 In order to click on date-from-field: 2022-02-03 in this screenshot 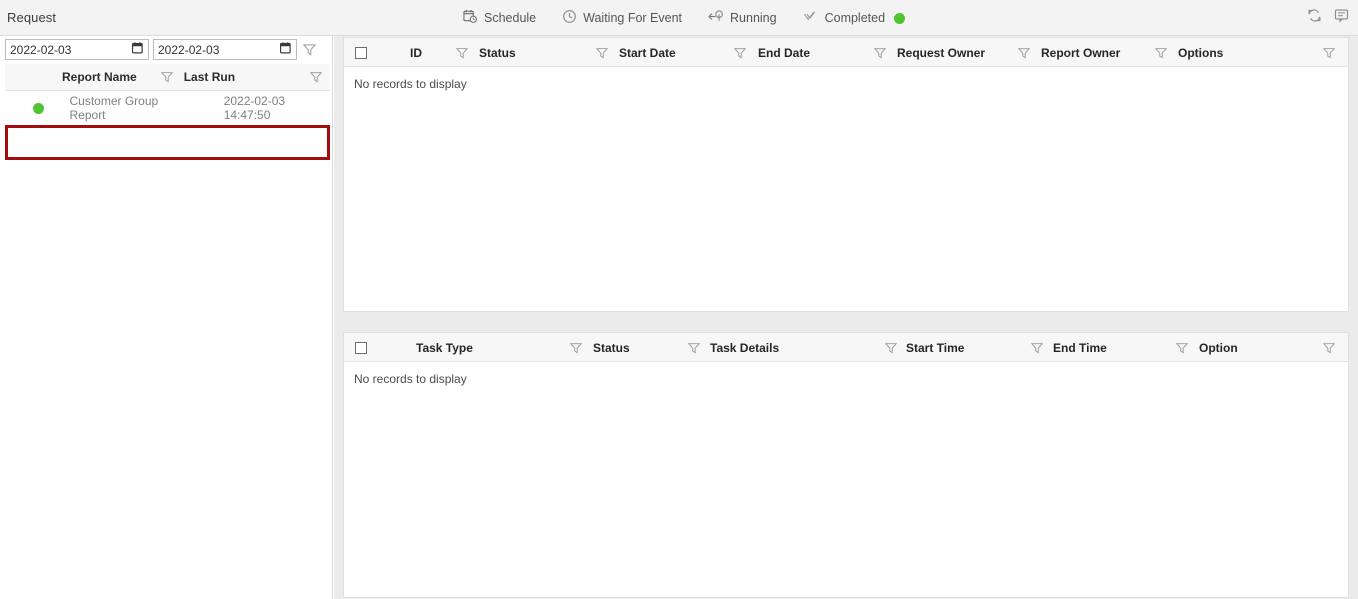, I will do `click(77, 49)`.